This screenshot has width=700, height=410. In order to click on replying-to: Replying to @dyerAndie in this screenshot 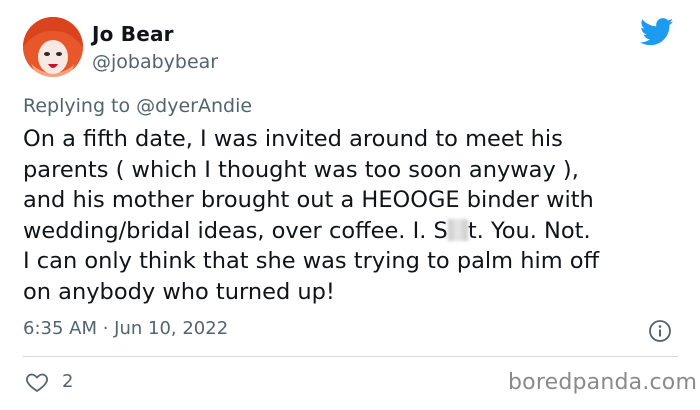, I will do `click(137, 106)`.